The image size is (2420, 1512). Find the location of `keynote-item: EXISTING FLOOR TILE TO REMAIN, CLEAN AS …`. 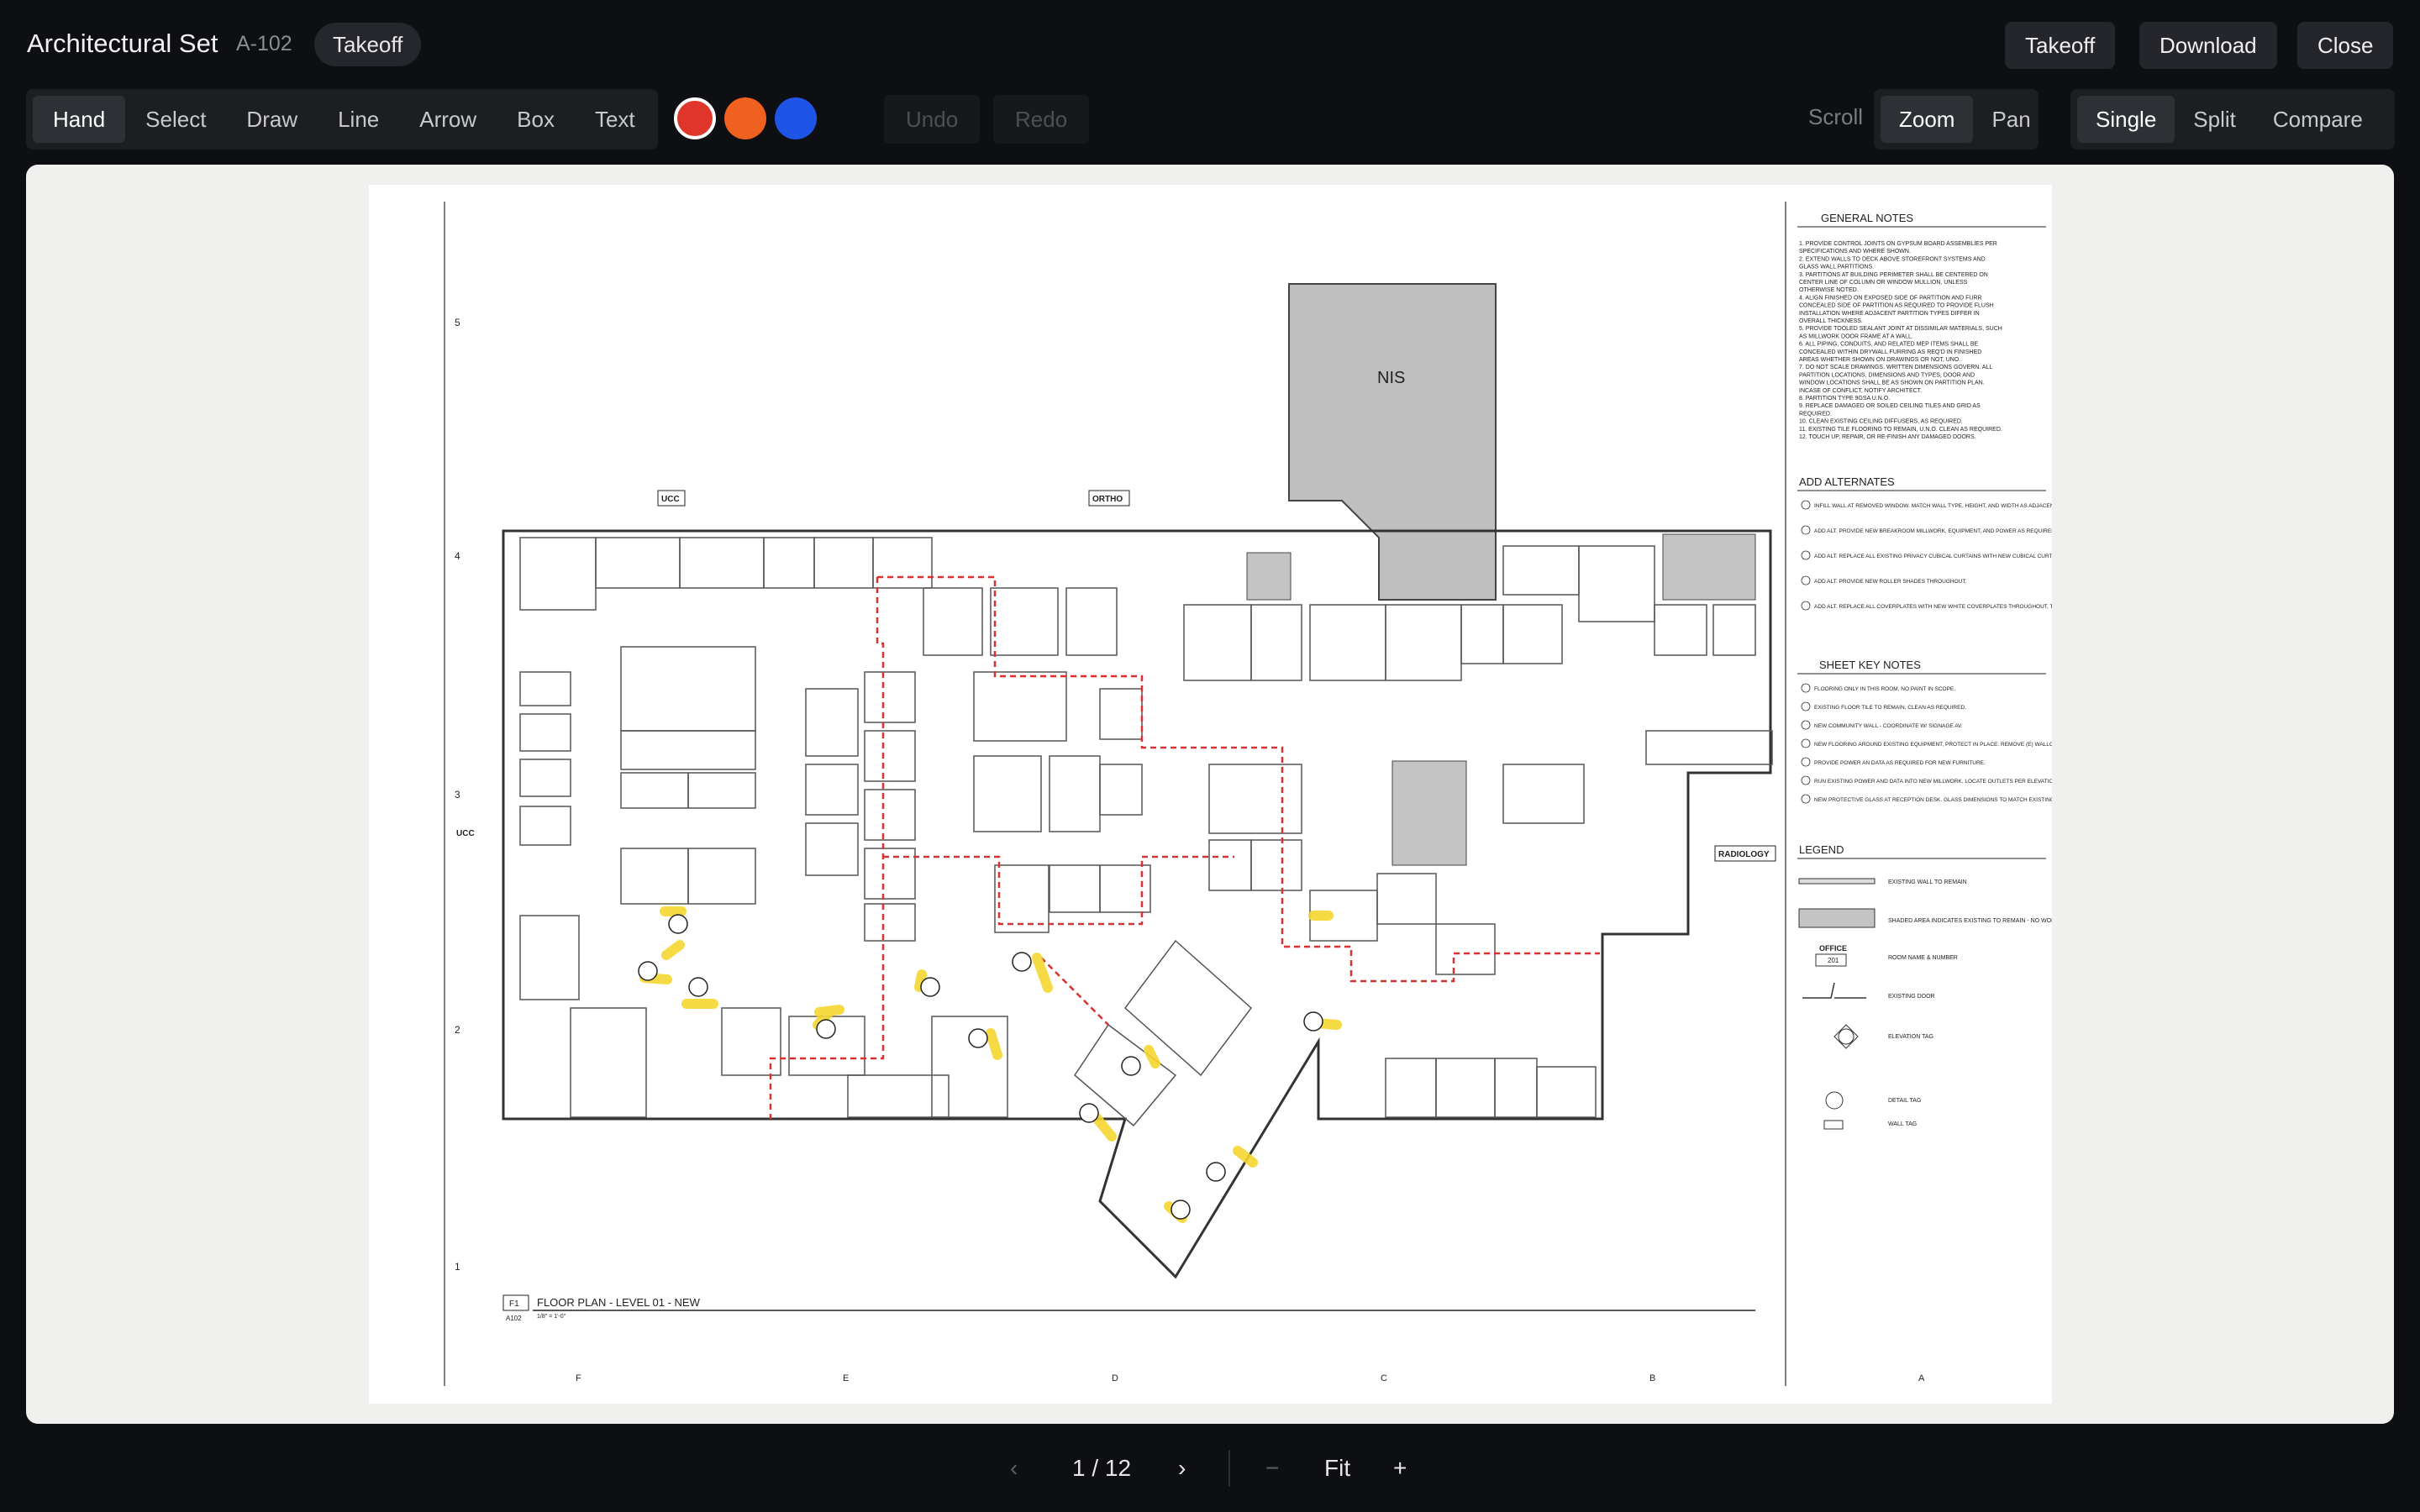

keynote-item: EXISTING FLOOR TILE TO REMAIN, CLEAN AS … is located at coordinates (1890, 708).